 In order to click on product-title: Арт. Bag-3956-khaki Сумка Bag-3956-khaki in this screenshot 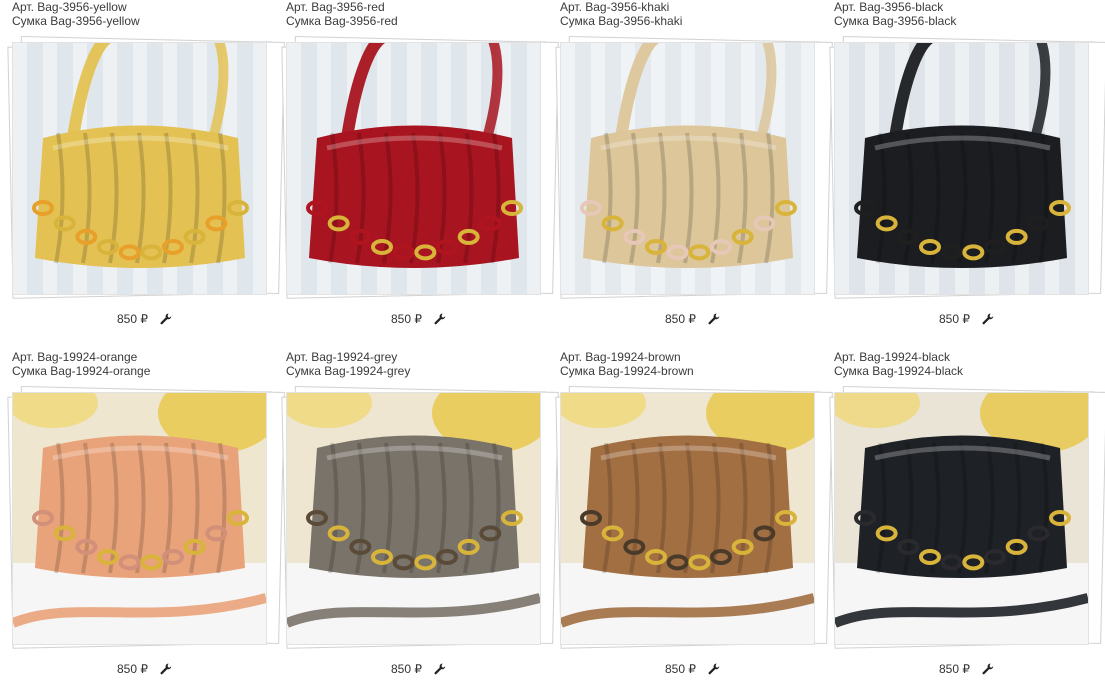, I will do `click(692, 14)`.